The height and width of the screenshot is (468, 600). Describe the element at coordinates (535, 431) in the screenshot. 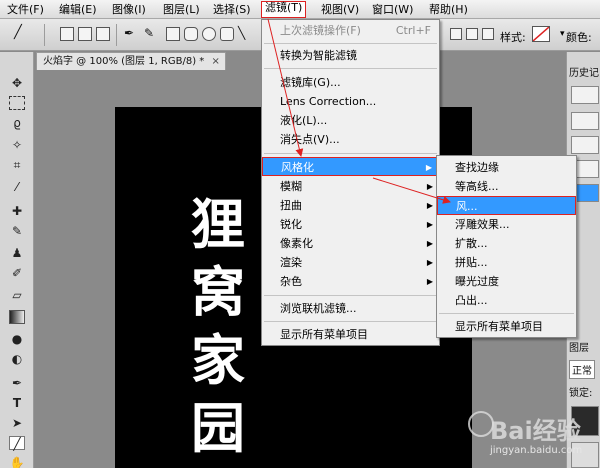

I see `watermark-text: Bai经验` at that location.